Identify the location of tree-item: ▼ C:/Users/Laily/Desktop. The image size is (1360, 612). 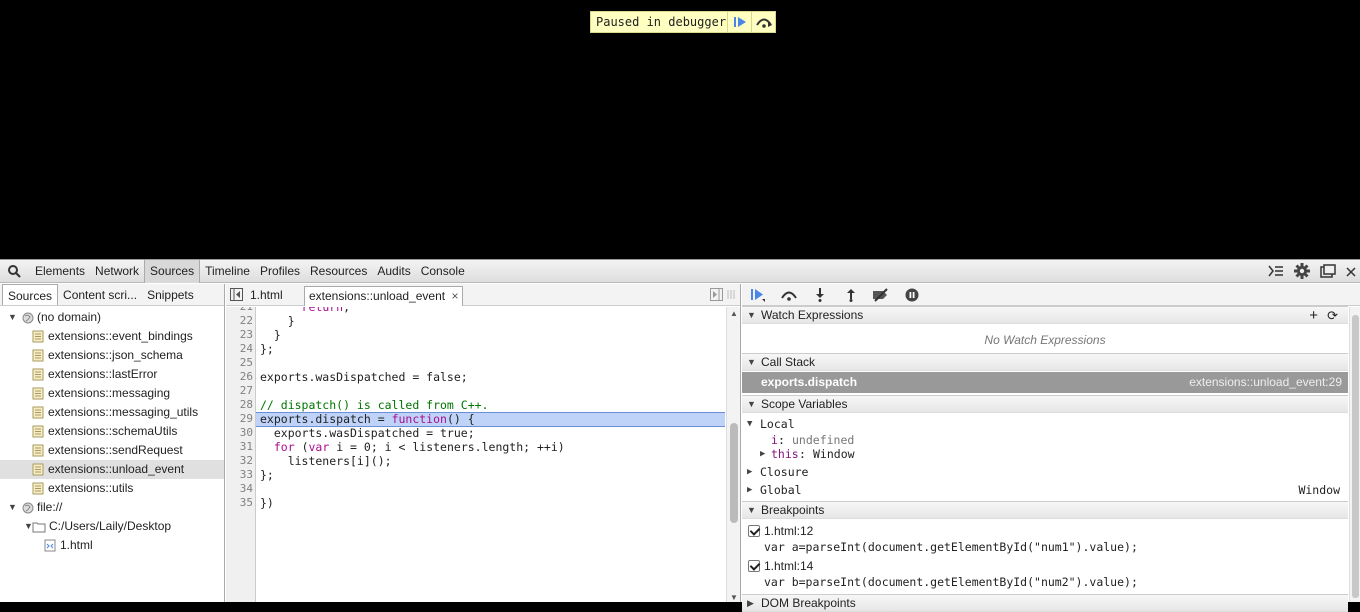
(112, 526).